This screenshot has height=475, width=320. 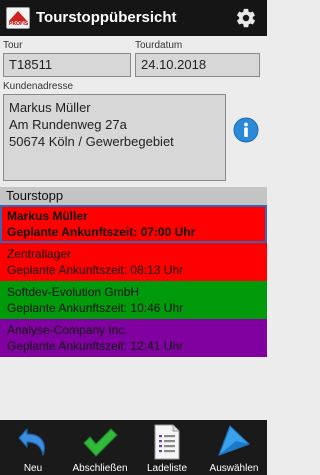 What do you see at coordinates (95, 308) in the screenshot?
I see `stop-time: Geplante Ankunftszeit: 10:46 Uhr` at bounding box center [95, 308].